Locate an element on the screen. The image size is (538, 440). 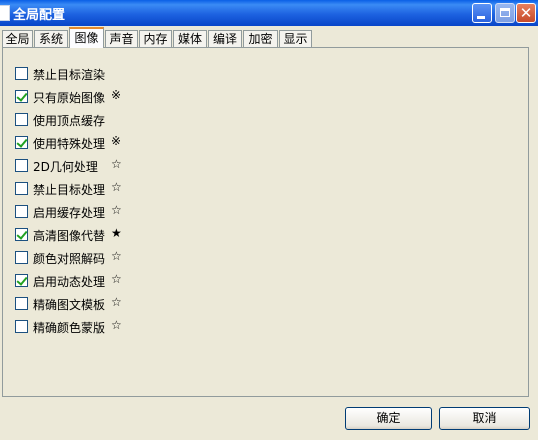
window-title: 全局配置 is located at coordinates (39, 15).